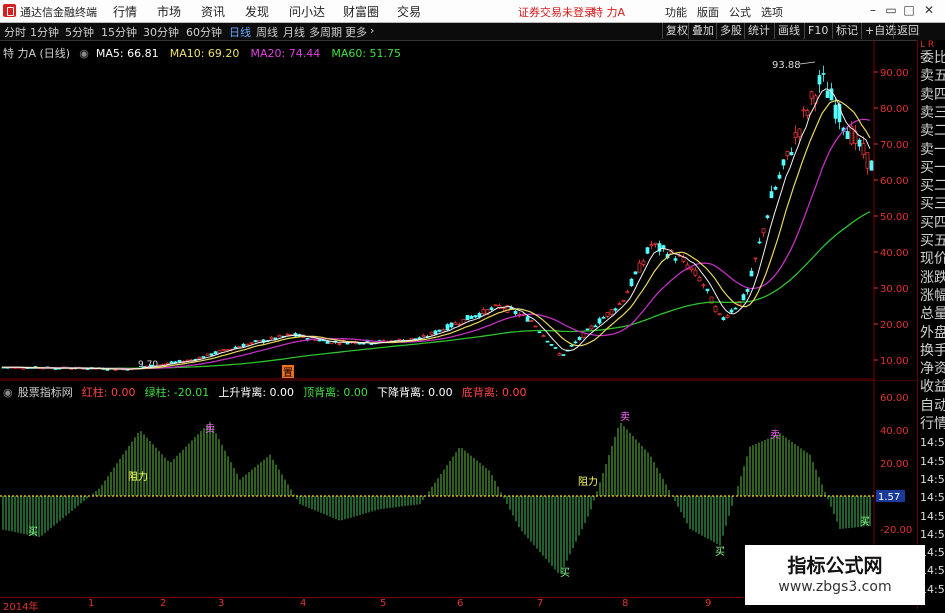  I want to click on period-15min: 15分钟, so click(119, 32).